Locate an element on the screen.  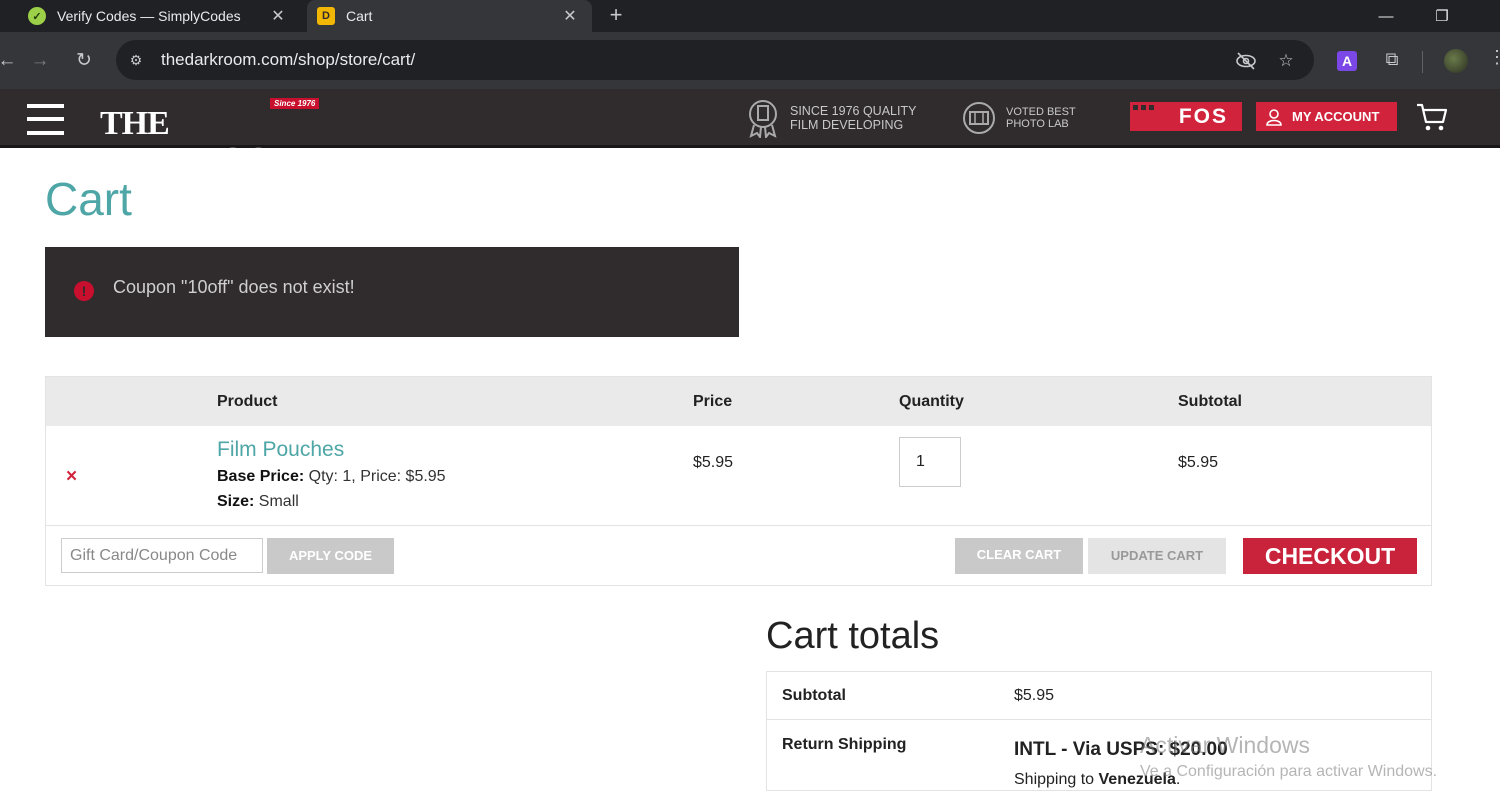
header-quantity: Quantity is located at coordinates (931, 401).